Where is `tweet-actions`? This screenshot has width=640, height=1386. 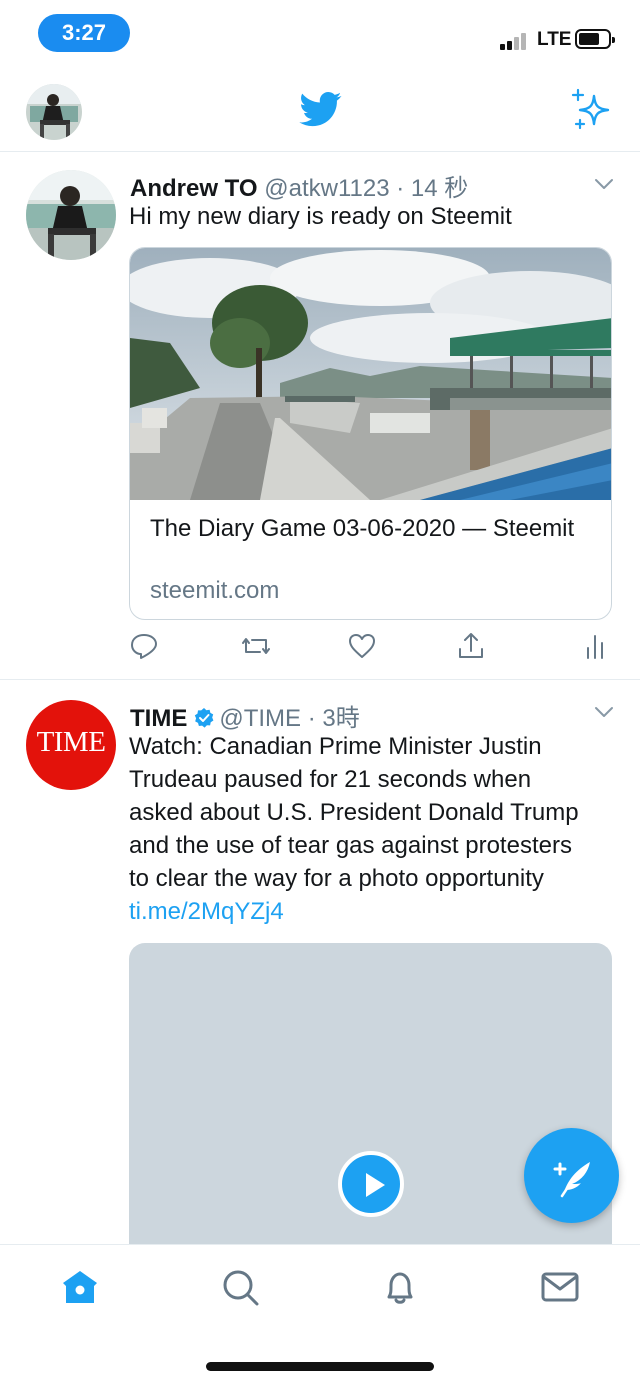 tweet-actions is located at coordinates (320, 650).